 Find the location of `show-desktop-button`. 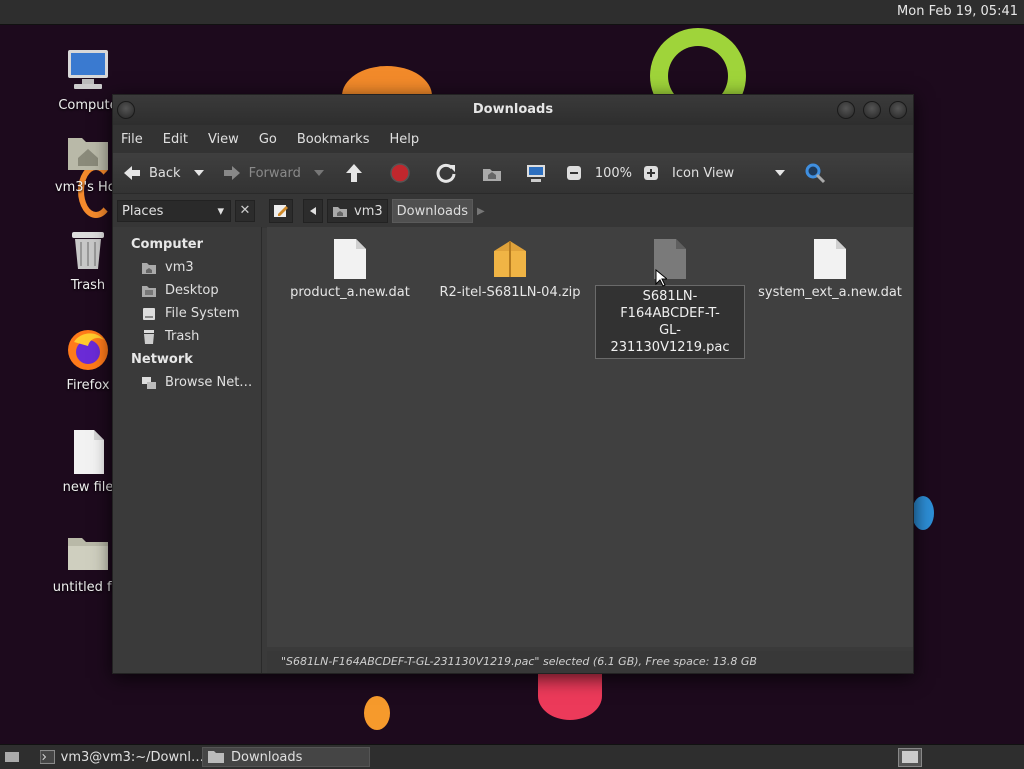

show-desktop-button is located at coordinates (12, 759).